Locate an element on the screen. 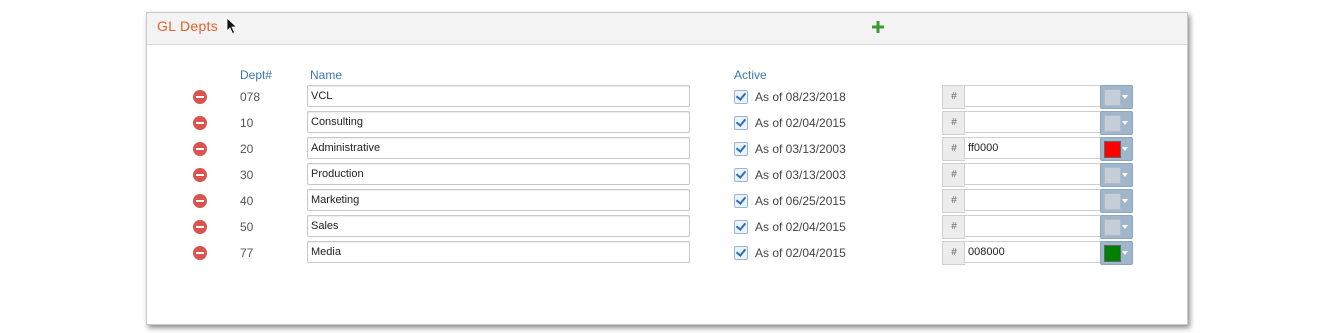  column-header-name: Name is located at coordinates (326, 75).